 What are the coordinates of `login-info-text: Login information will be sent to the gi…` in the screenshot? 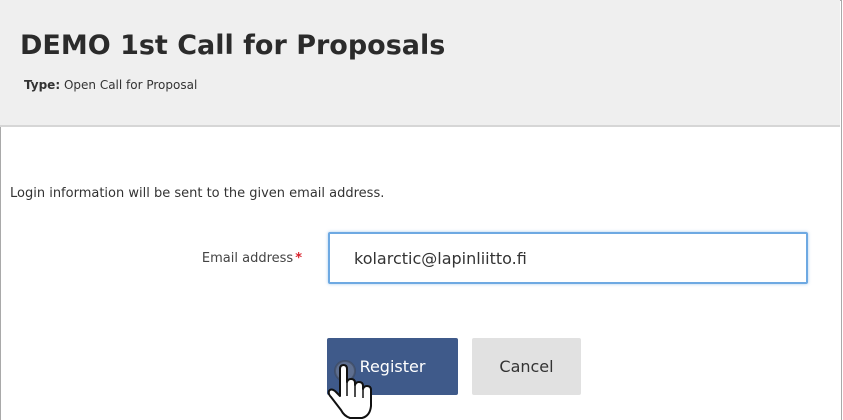 It's located at (197, 193).